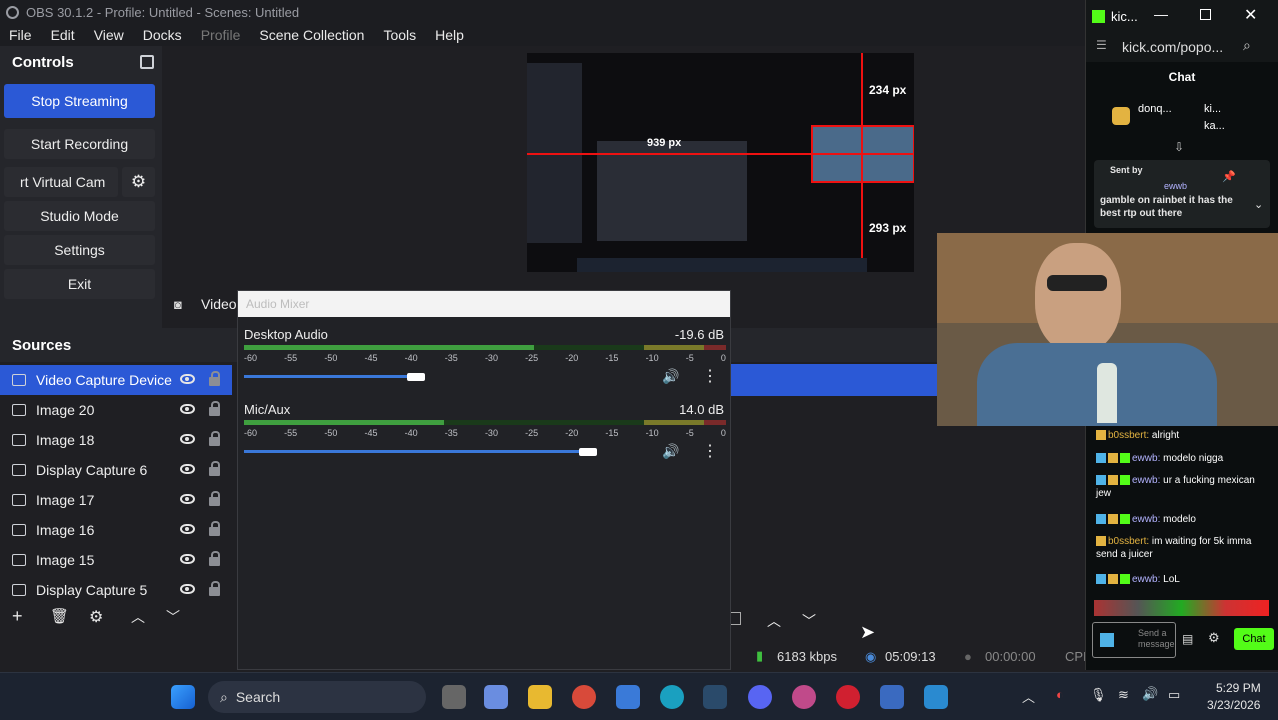 The image size is (1278, 720). Describe the element at coordinates (1179, 147) in the screenshot. I see `expand-icon: ⇩` at that location.